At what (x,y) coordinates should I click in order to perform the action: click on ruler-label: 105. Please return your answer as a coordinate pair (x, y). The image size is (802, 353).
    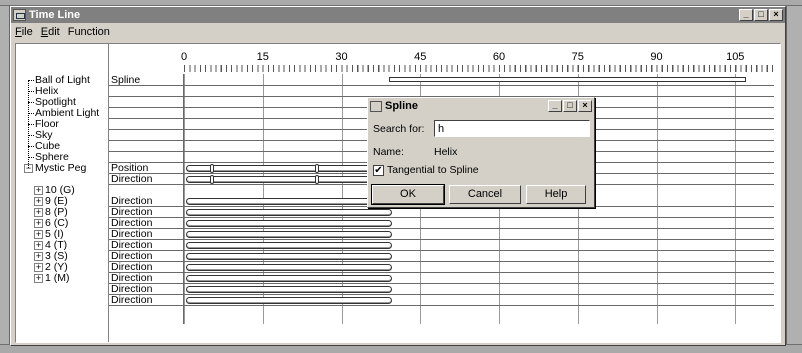
    Looking at the image, I should click on (735, 57).